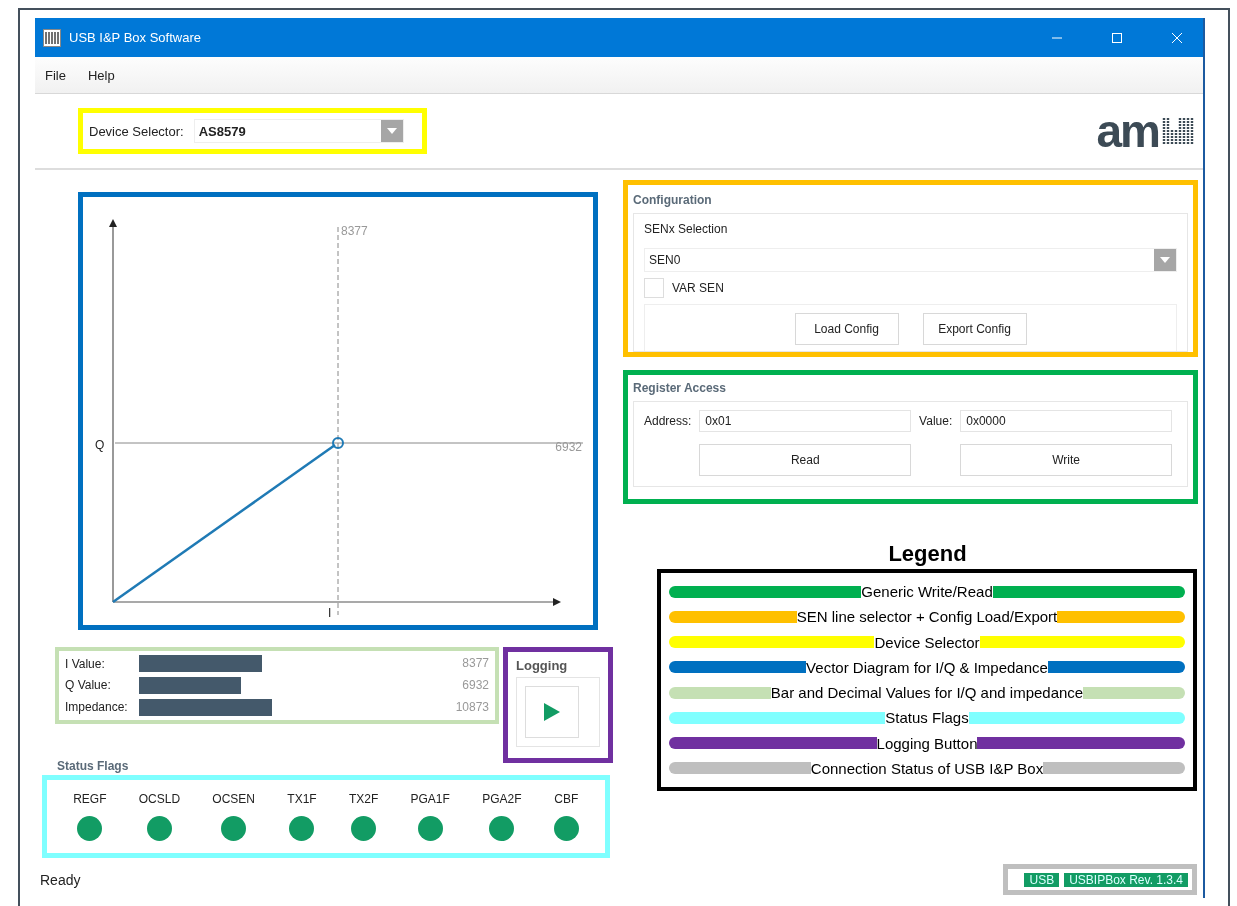  I want to click on logging-title: Logging, so click(542, 665).